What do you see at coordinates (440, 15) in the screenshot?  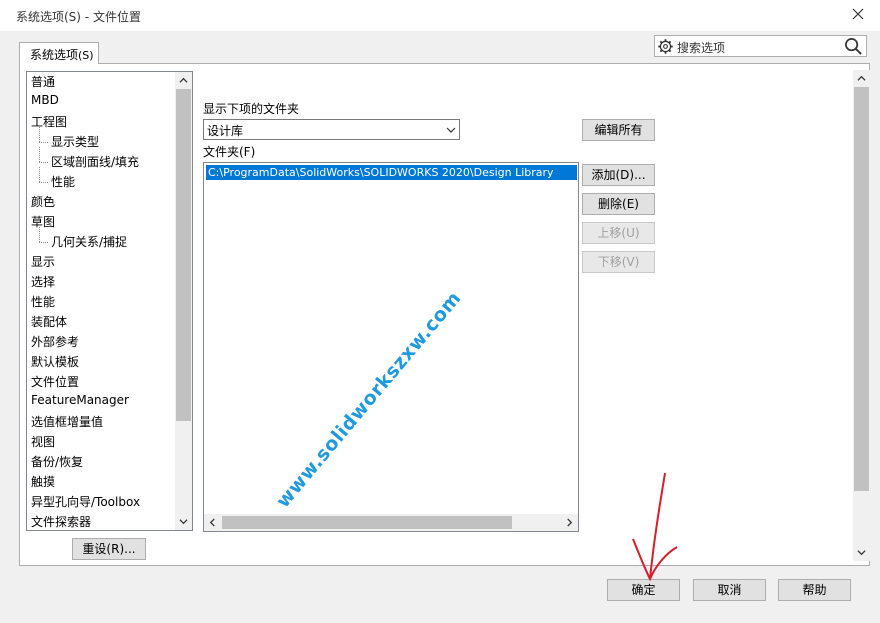 I see `title-bar: 系统选项(S) - 文件位置` at bounding box center [440, 15].